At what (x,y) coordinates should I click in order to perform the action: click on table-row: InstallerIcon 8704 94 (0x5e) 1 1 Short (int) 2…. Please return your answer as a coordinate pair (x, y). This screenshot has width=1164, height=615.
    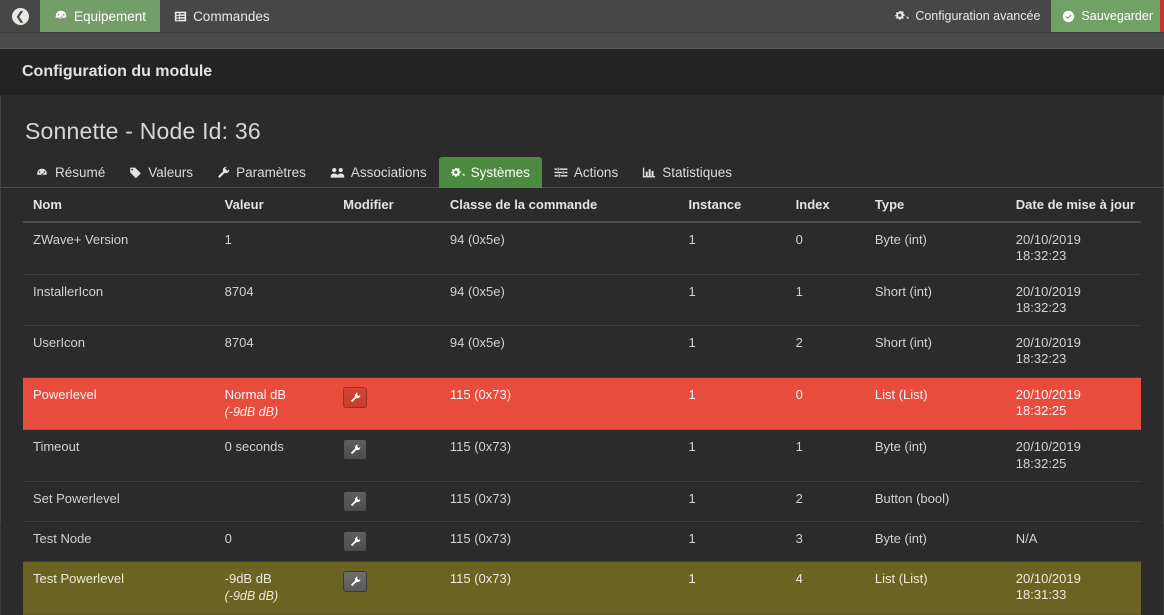
    Looking at the image, I should click on (582, 300).